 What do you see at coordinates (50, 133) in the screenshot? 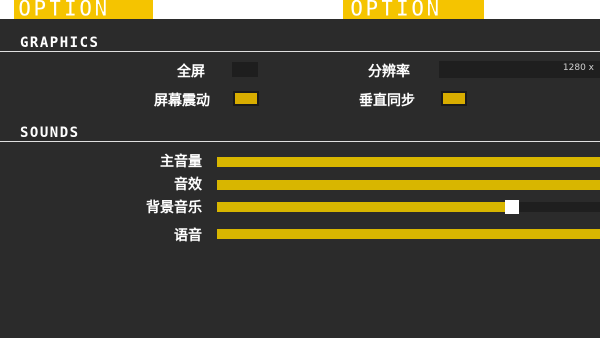
I see `sounds-section-title: SOUNDS` at bounding box center [50, 133].